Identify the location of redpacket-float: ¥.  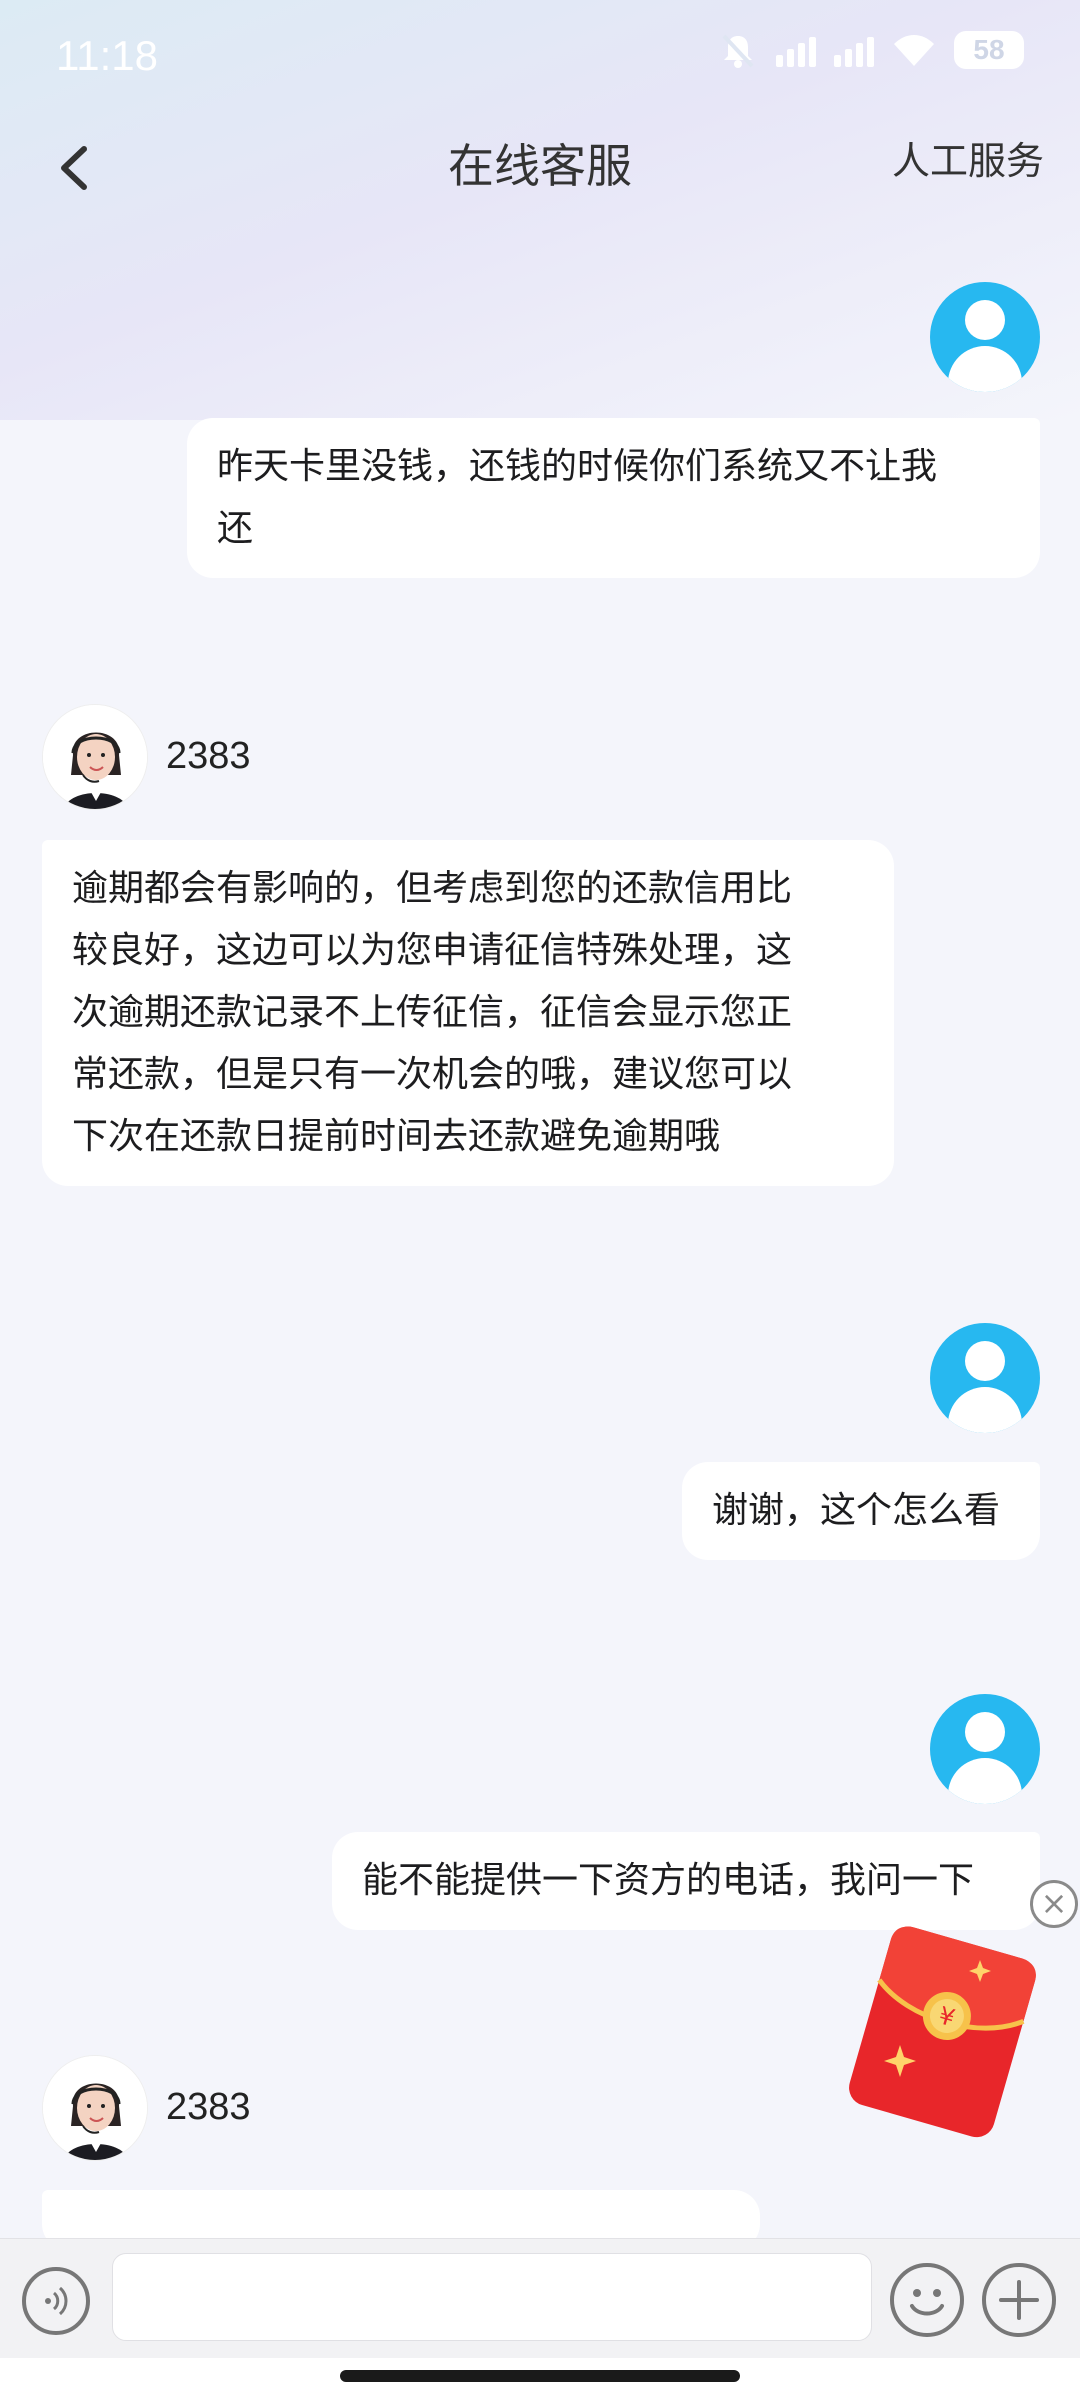
(945, 2030).